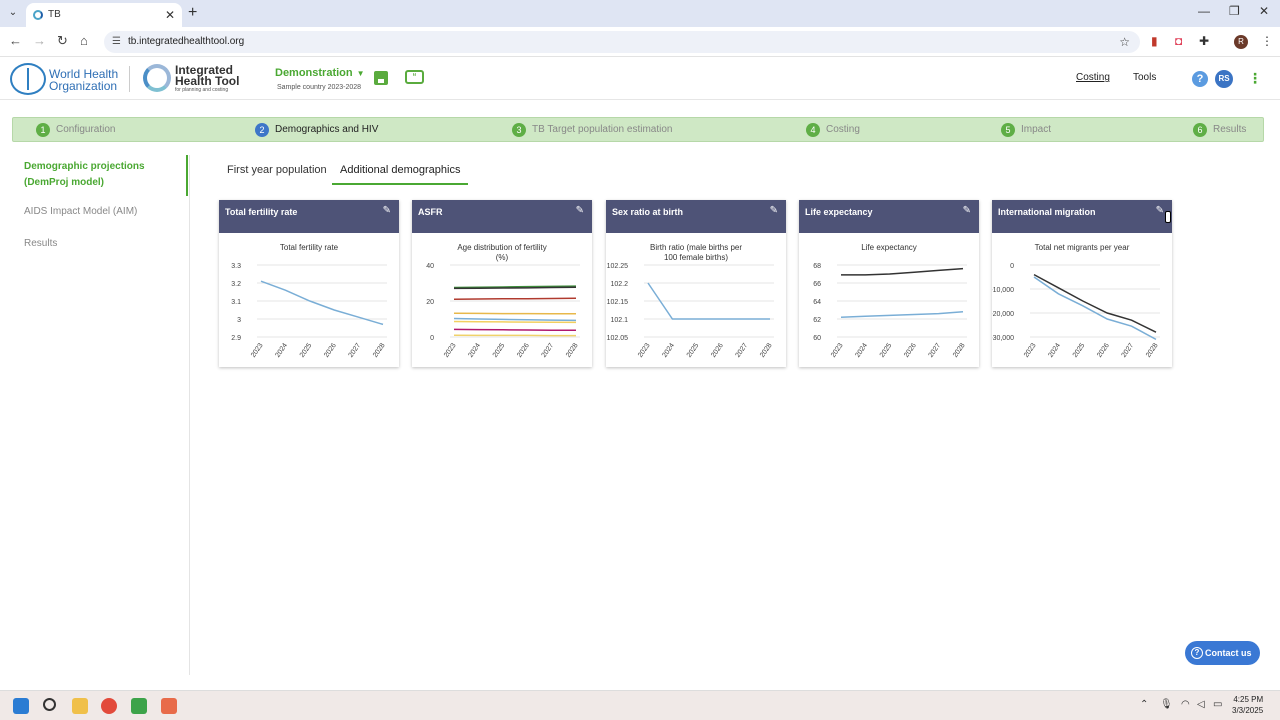 Image resolution: width=1280 pixels, height=720 pixels. I want to click on card-header: Sex ratio at birth ✎, so click(696, 216).